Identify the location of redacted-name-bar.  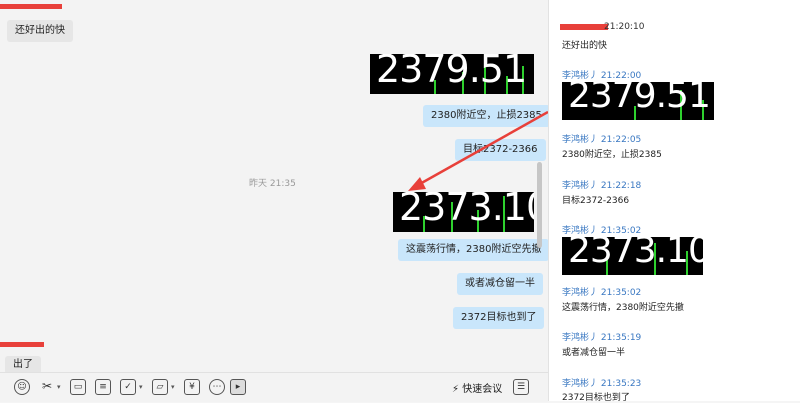
(584, 27).